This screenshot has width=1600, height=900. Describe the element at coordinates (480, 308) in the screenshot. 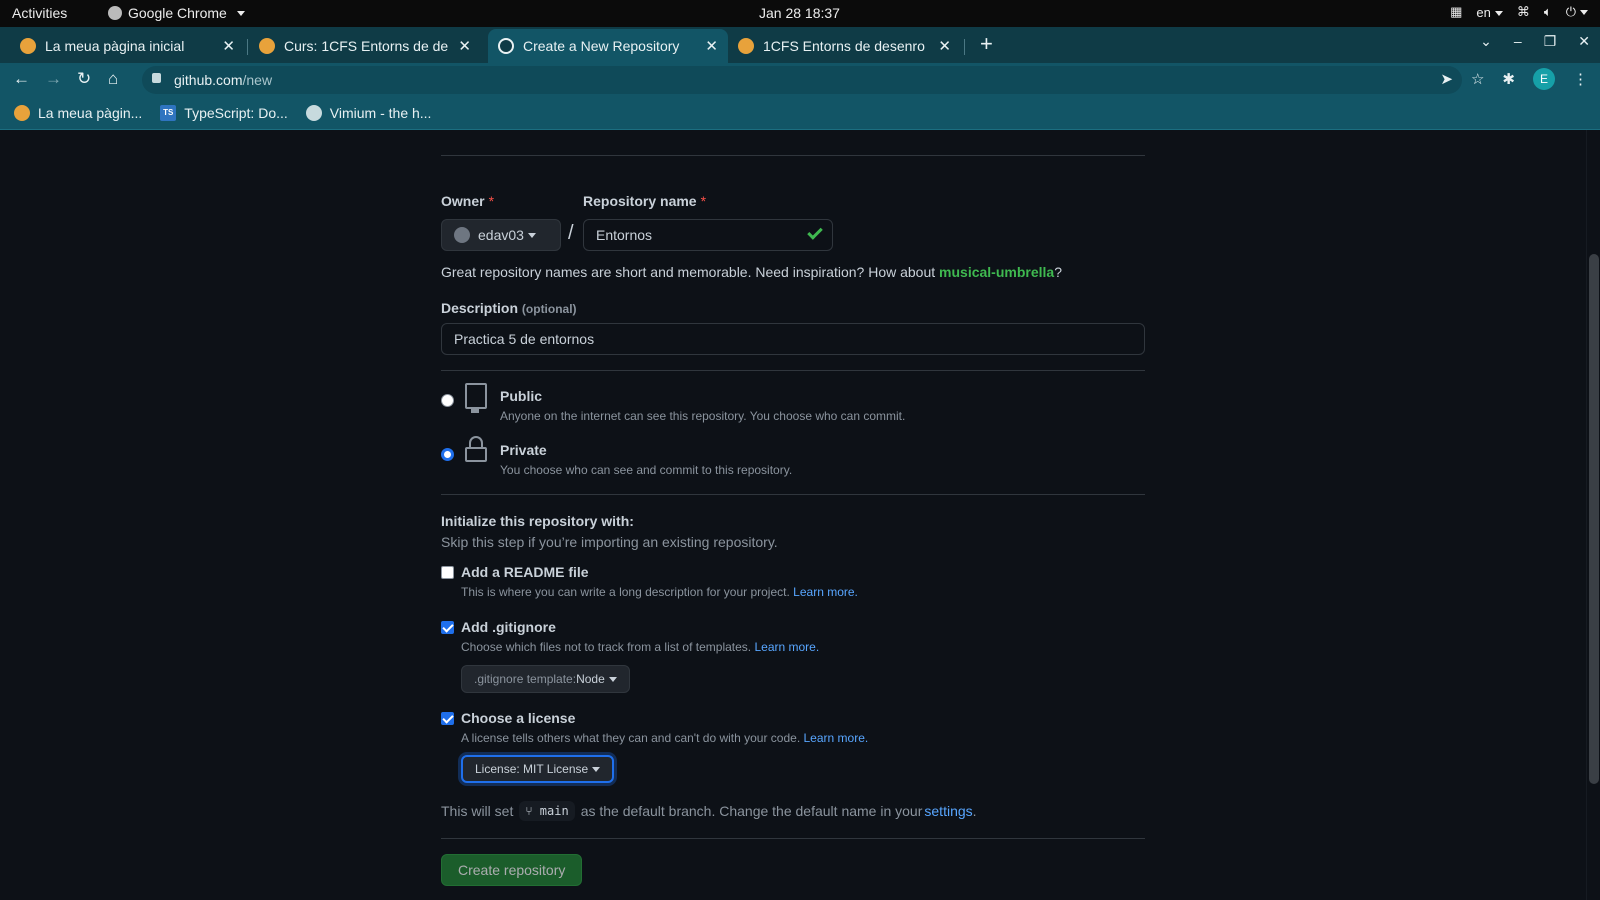

I see `description-label-text: Description` at that location.